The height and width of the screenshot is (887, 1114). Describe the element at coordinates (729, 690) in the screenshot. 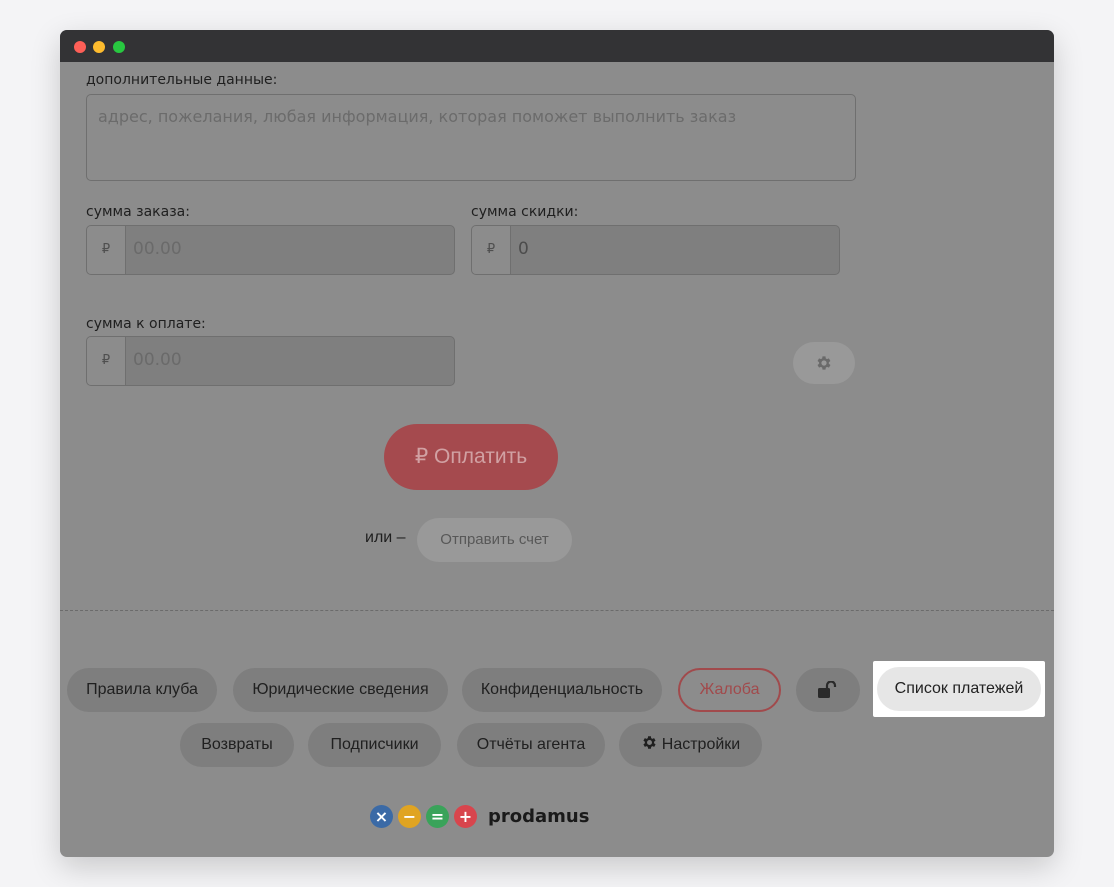

I see `complaint-button: Жалоба` at that location.